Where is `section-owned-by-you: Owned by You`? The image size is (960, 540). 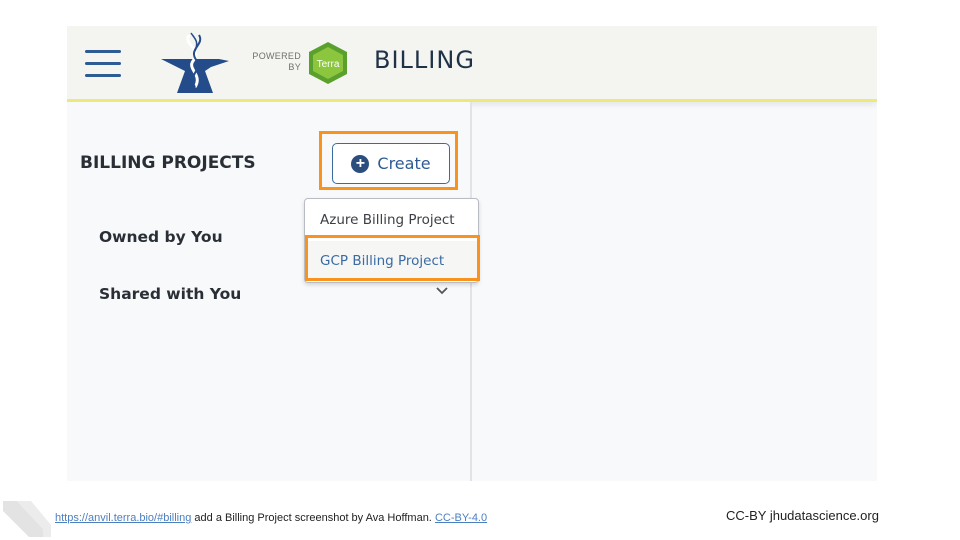
section-owned-by-you: Owned by You is located at coordinates (161, 237).